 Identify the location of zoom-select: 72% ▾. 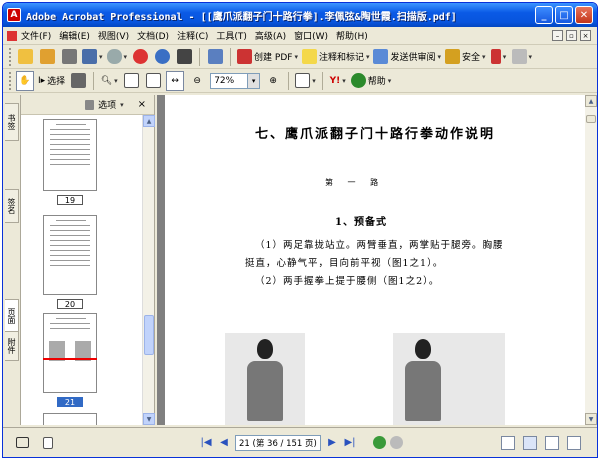
(235, 80).